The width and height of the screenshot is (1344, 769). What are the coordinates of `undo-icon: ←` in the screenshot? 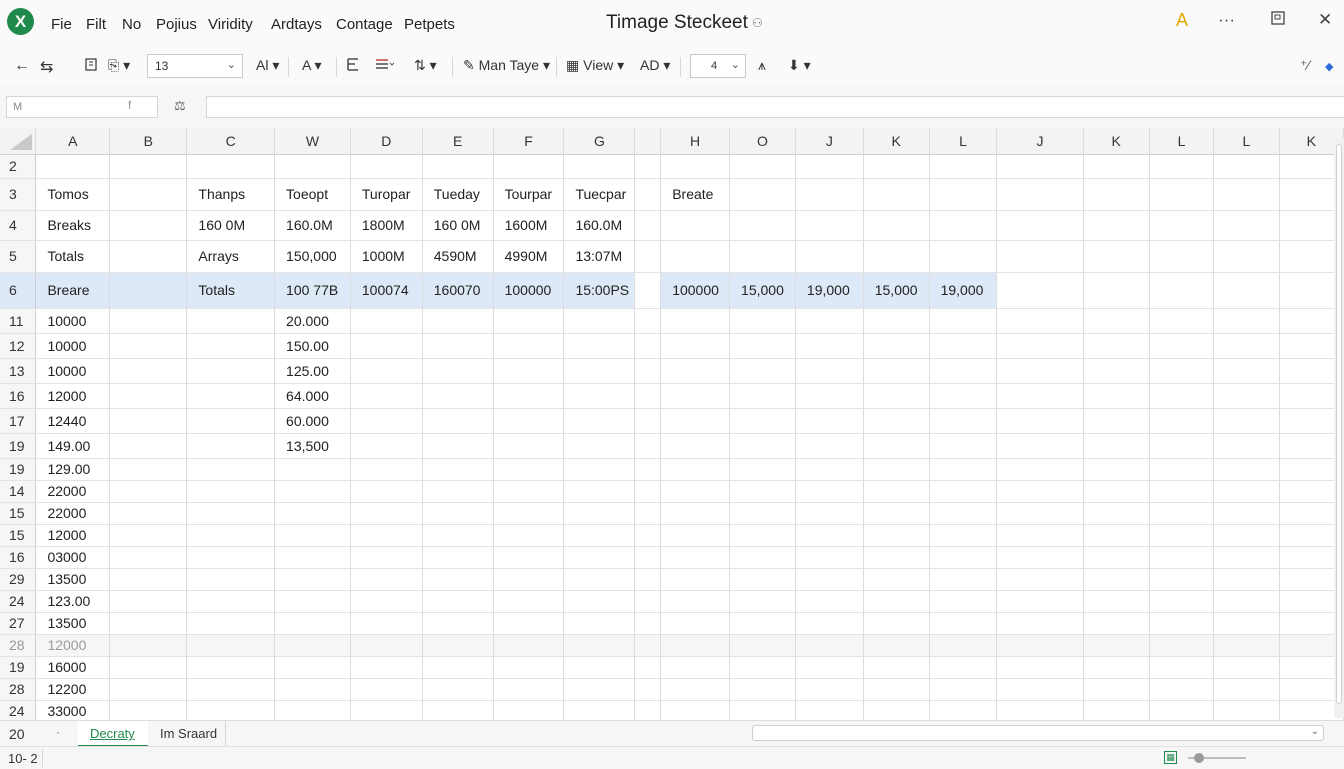 It's located at (22, 66).